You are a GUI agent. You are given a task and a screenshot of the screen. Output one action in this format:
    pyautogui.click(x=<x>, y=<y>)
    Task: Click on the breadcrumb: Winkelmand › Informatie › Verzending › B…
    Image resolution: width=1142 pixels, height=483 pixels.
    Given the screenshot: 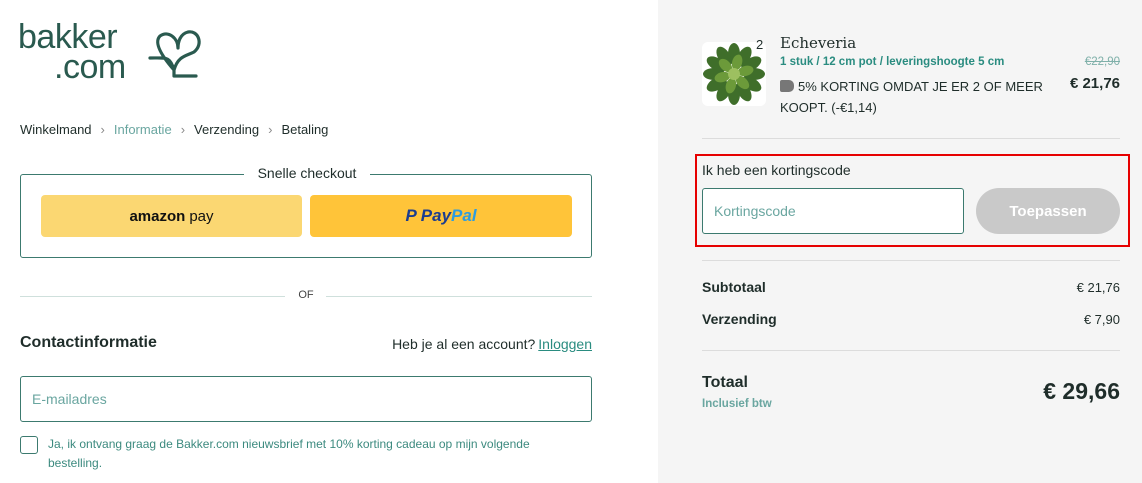 What is the action you would take?
    pyautogui.click(x=174, y=129)
    